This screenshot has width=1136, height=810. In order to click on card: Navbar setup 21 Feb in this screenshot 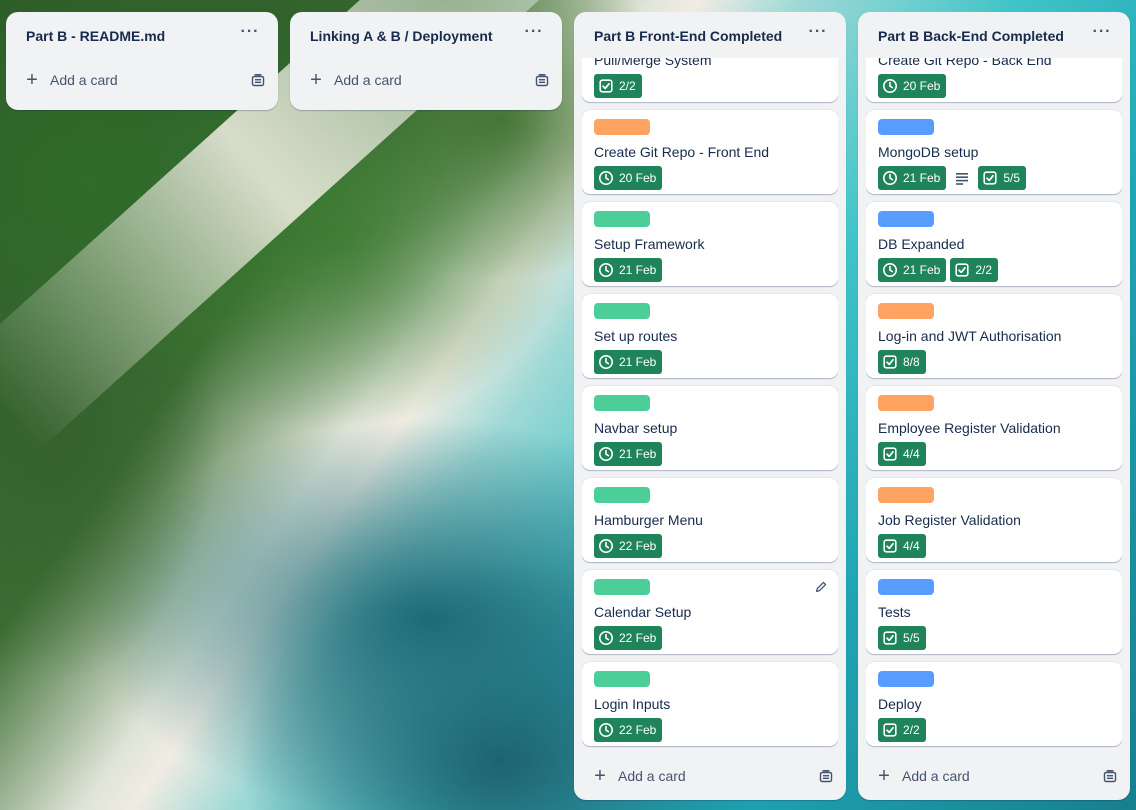, I will do `click(710, 428)`.